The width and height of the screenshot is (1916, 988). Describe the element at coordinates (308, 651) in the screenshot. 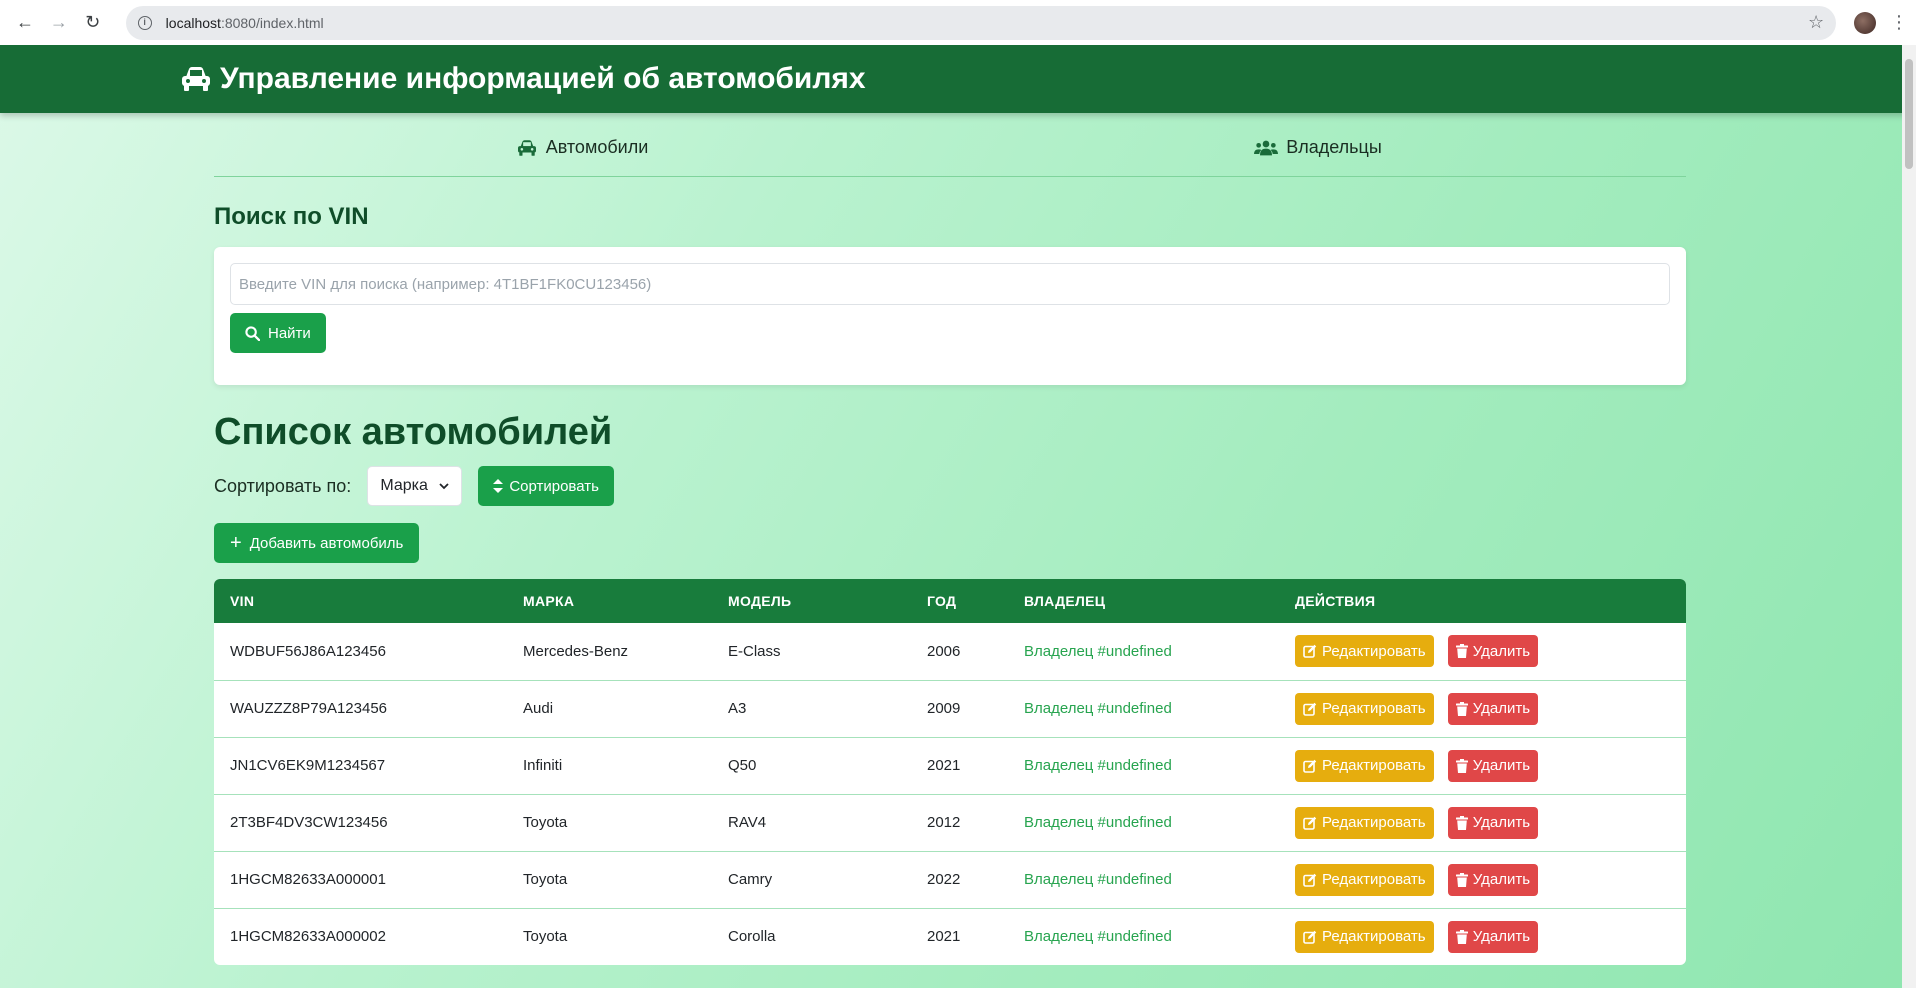

I see `vin-cell: WDBUF56J86A123456` at that location.